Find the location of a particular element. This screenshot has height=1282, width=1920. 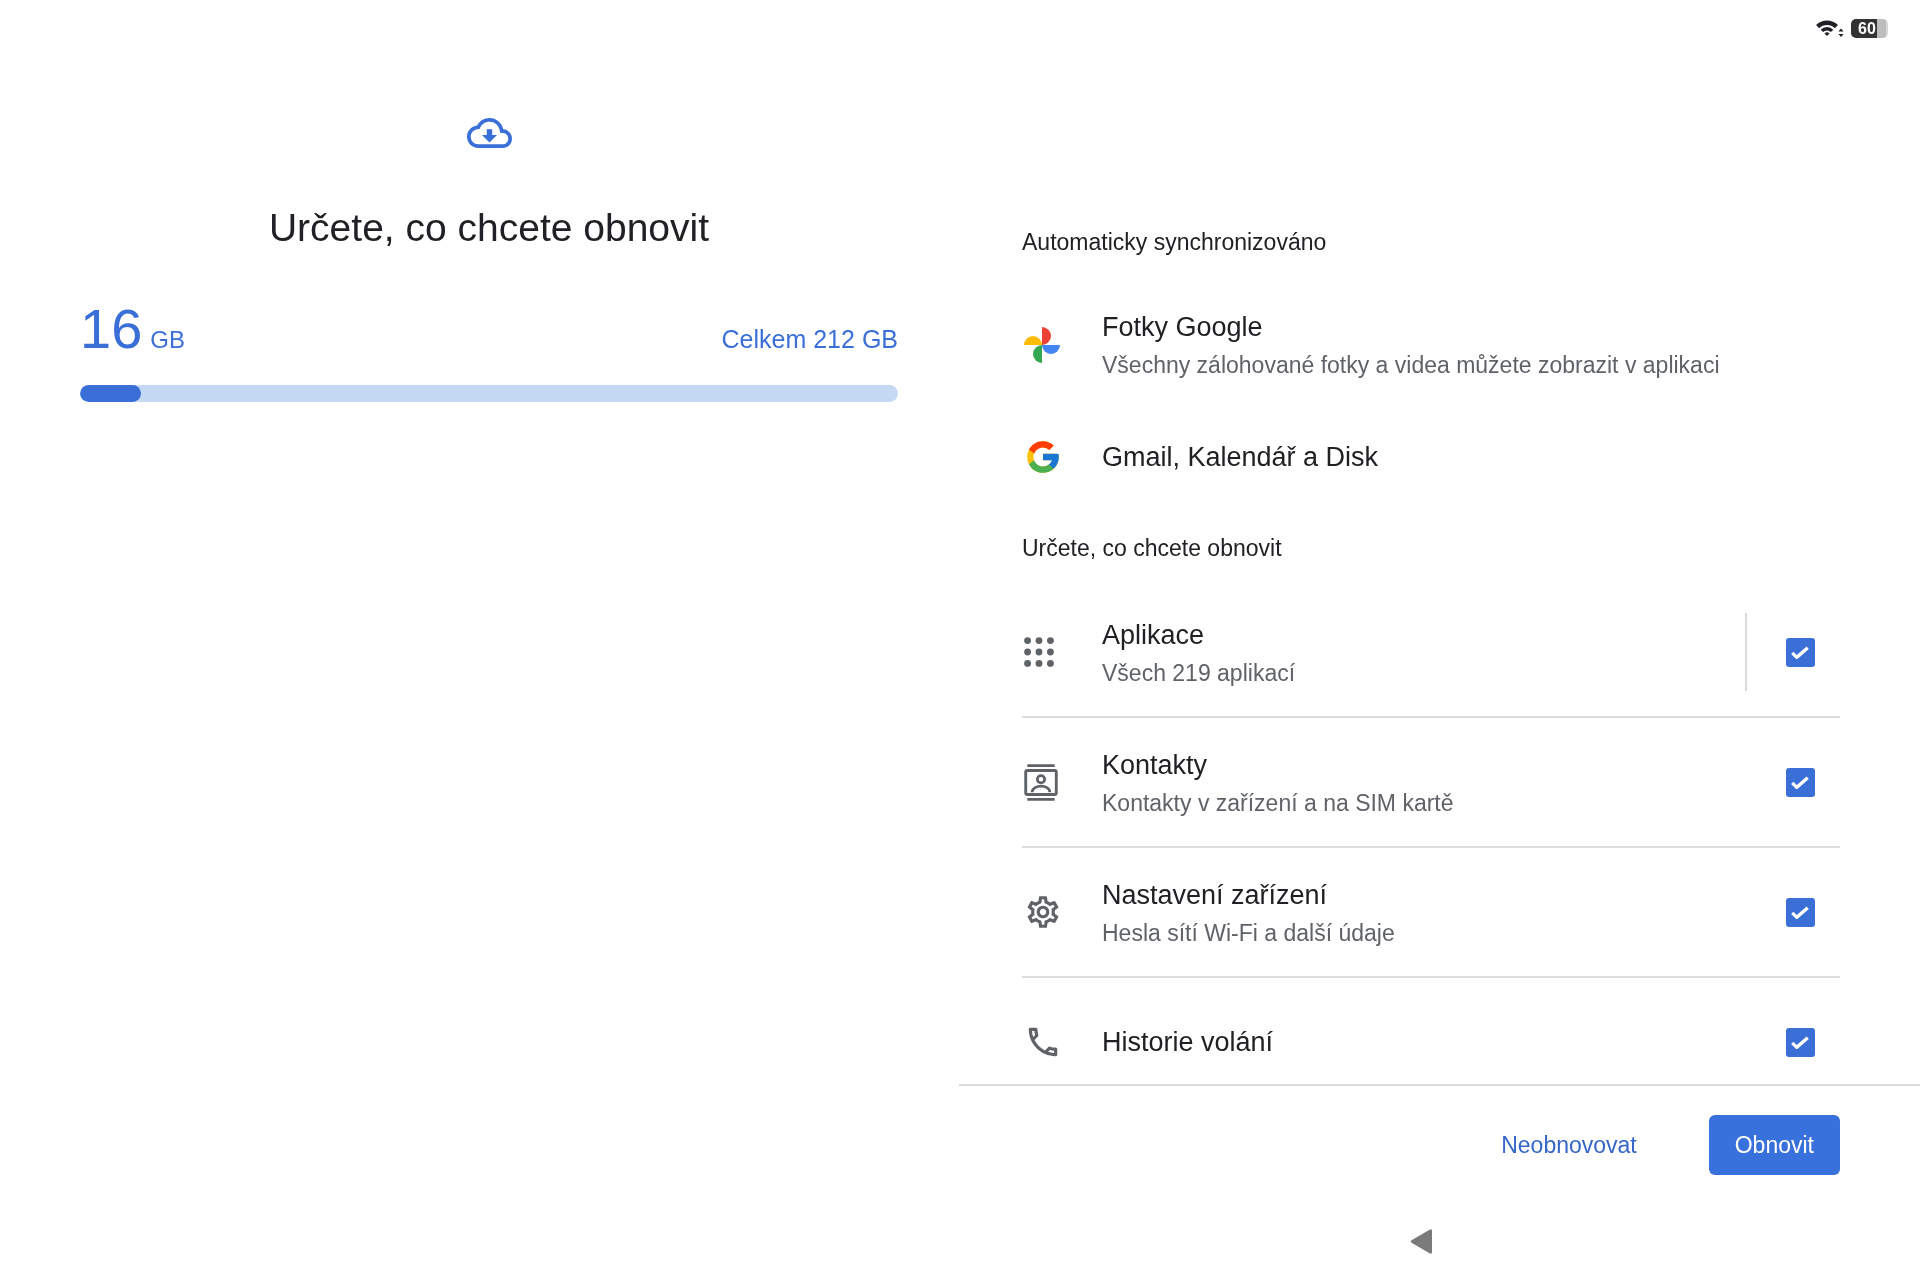

contact-card-icon is located at coordinates (1041, 782).